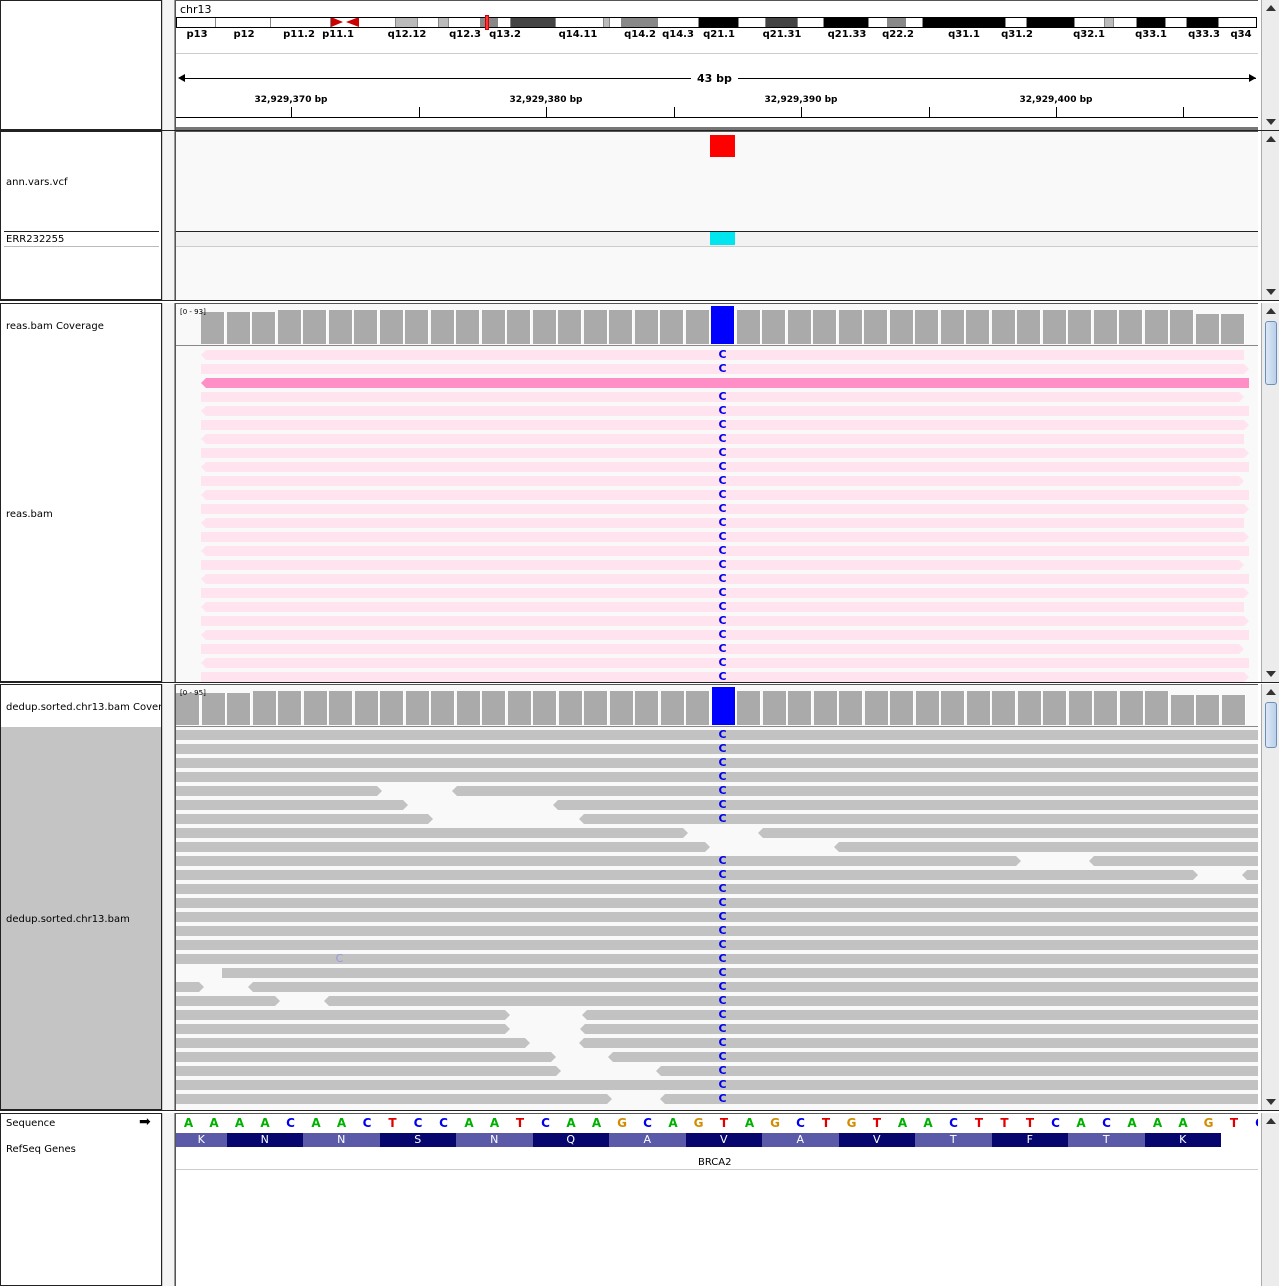 The height and width of the screenshot is (1286, 1279). What do you see at coordinates (1270, 65) in the screenshot?
I see `header-scrollbar` at bounding box center [1270, 65].